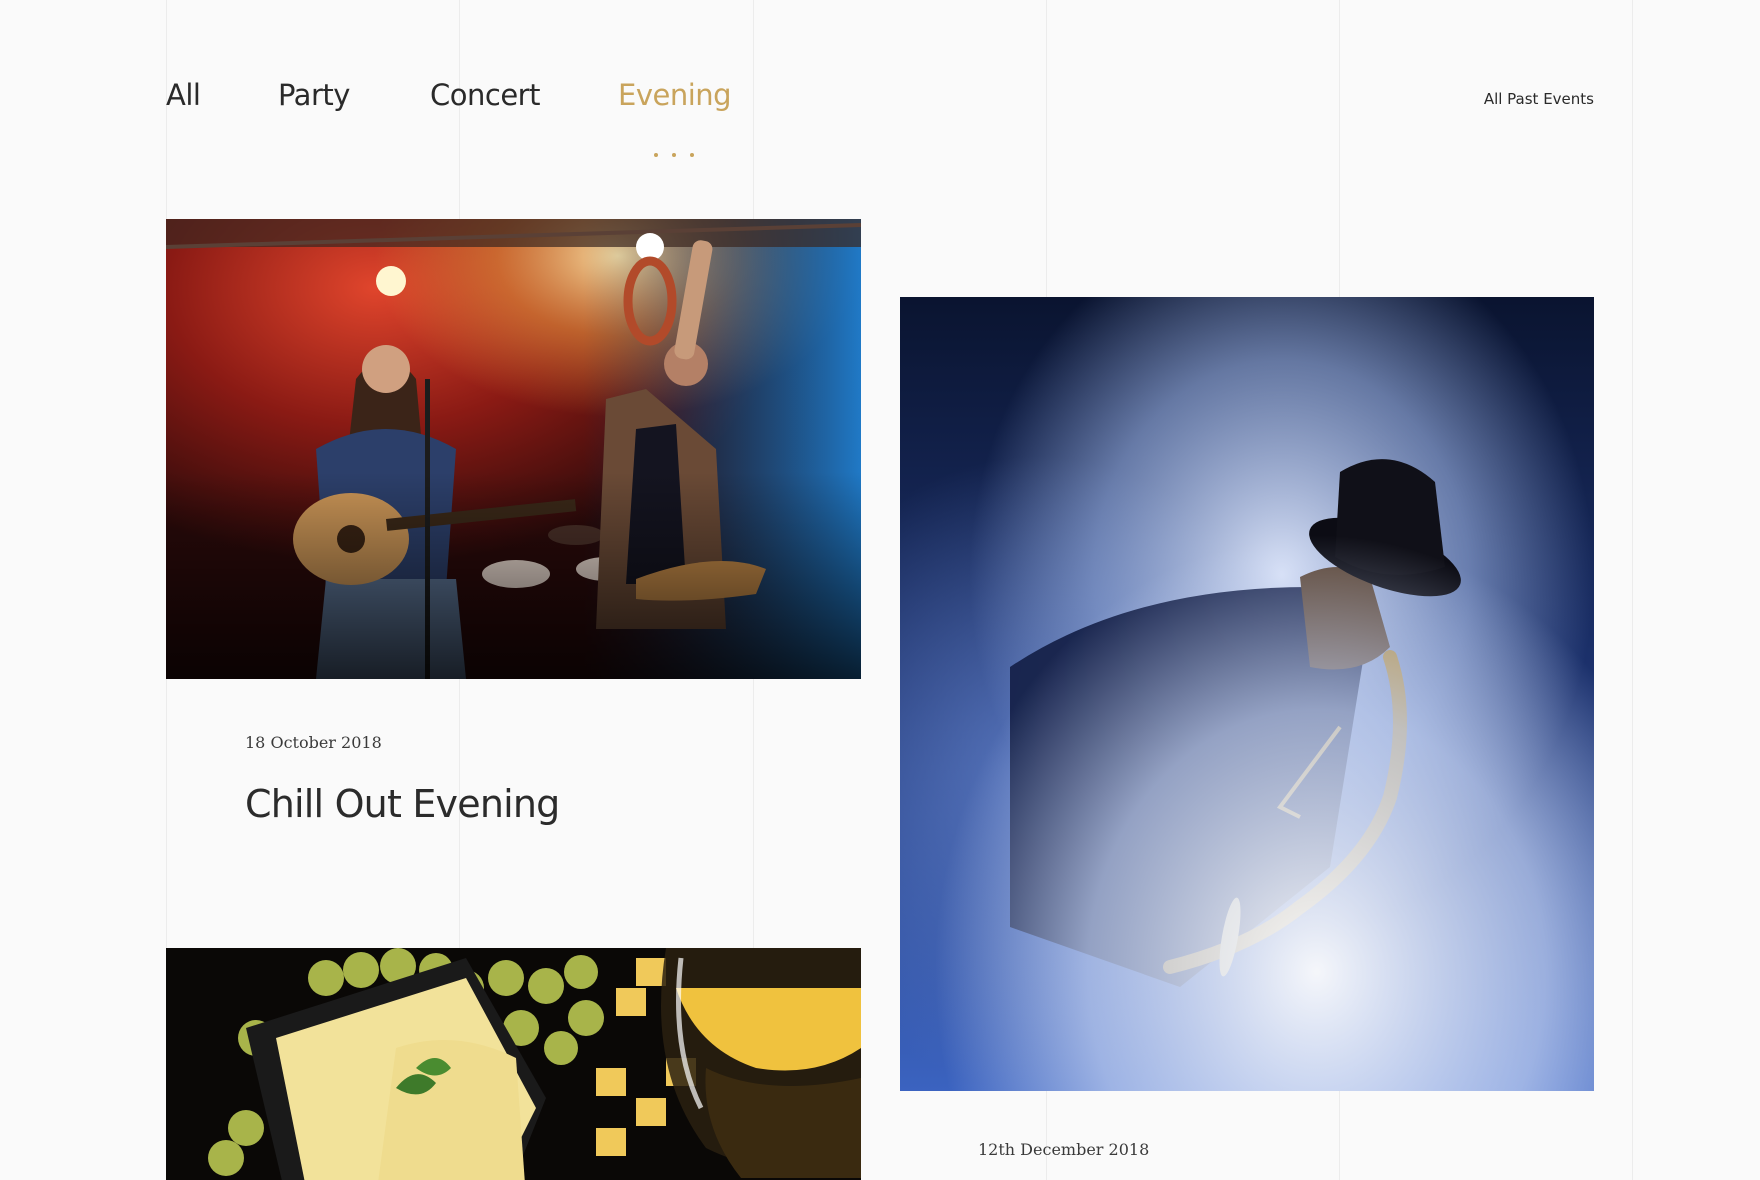  What do you see at coordinates (1632, 590) in the screenshot?
I see `grid-line` at bounding box center [1632, 590].